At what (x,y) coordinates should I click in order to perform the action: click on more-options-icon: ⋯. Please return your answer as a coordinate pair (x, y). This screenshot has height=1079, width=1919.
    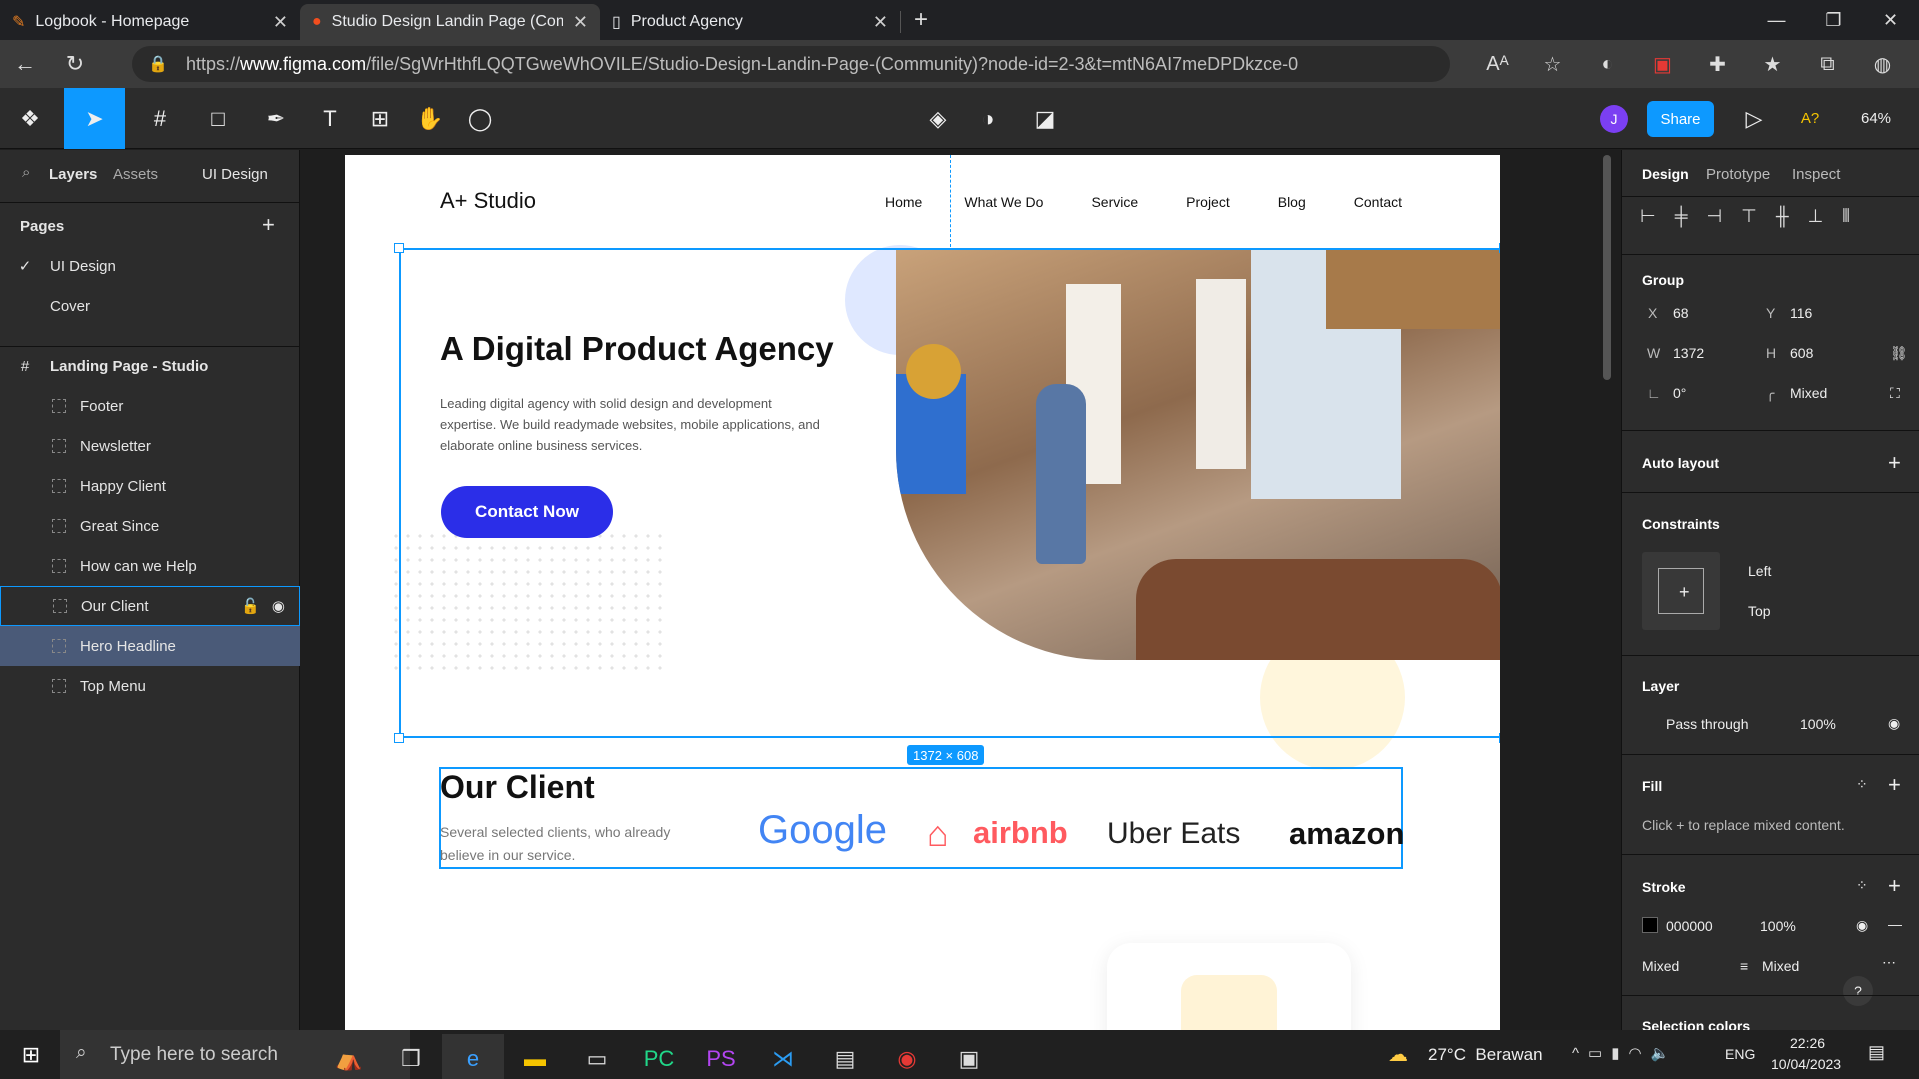
    Looking at the image, I should click on (1889, 962).